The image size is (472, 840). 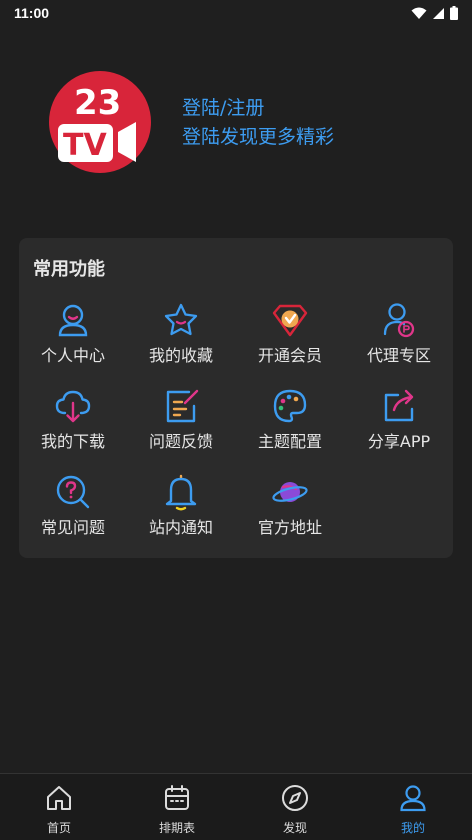 What do you see at coordinates (438, 13) in the screenshot?
I see `signal-icon` at bounding box center [438, 13].